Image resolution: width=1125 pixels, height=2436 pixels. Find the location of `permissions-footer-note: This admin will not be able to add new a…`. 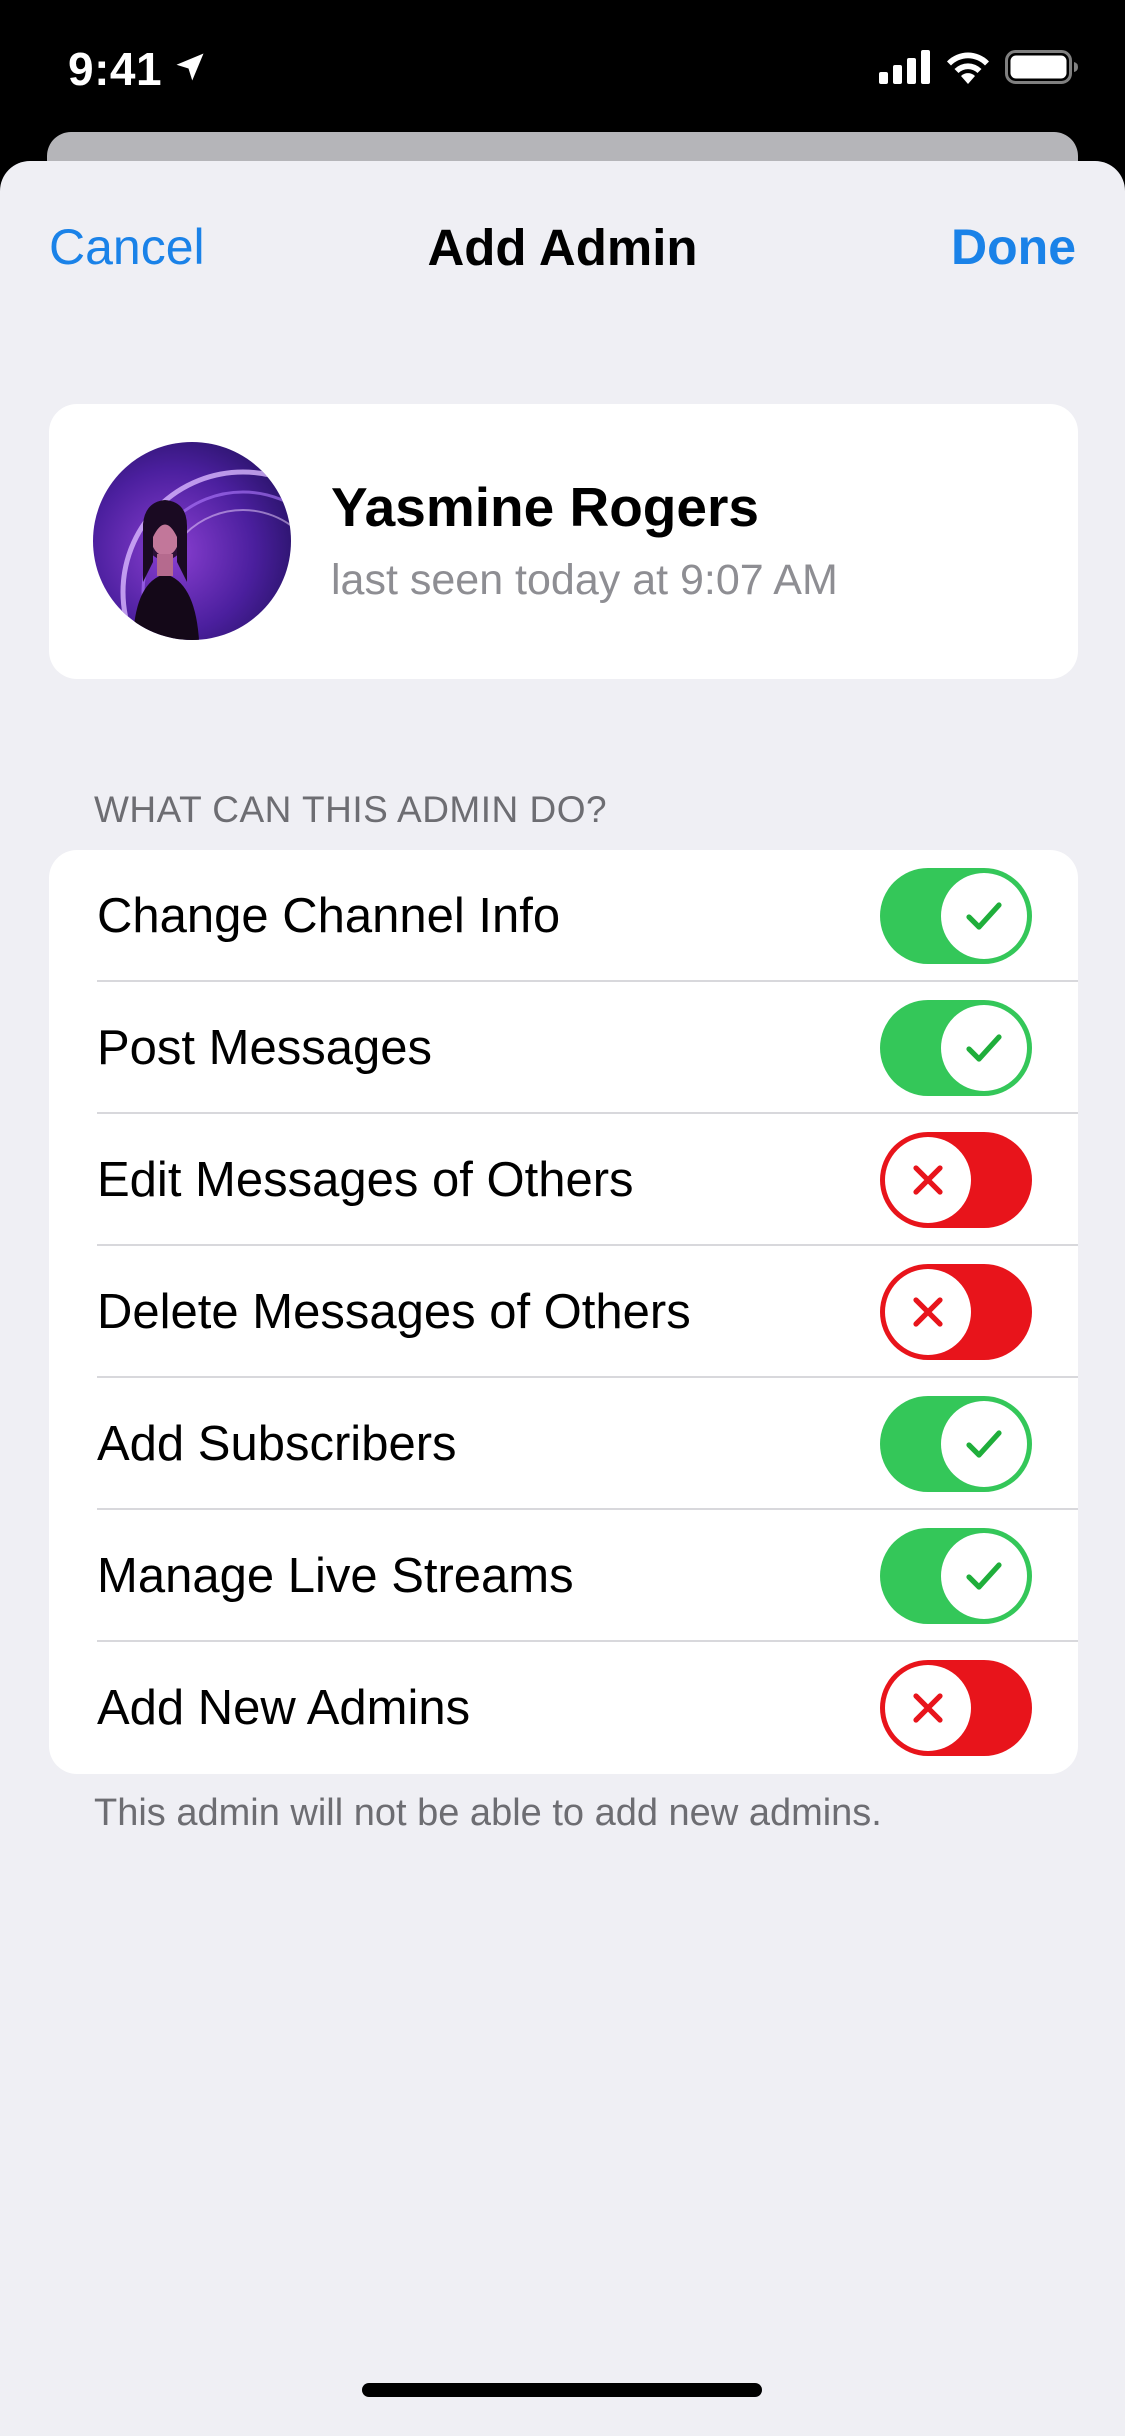

permissions-footer-note: This admin will not be able to add new a… is located at coordinates (488, 1813).